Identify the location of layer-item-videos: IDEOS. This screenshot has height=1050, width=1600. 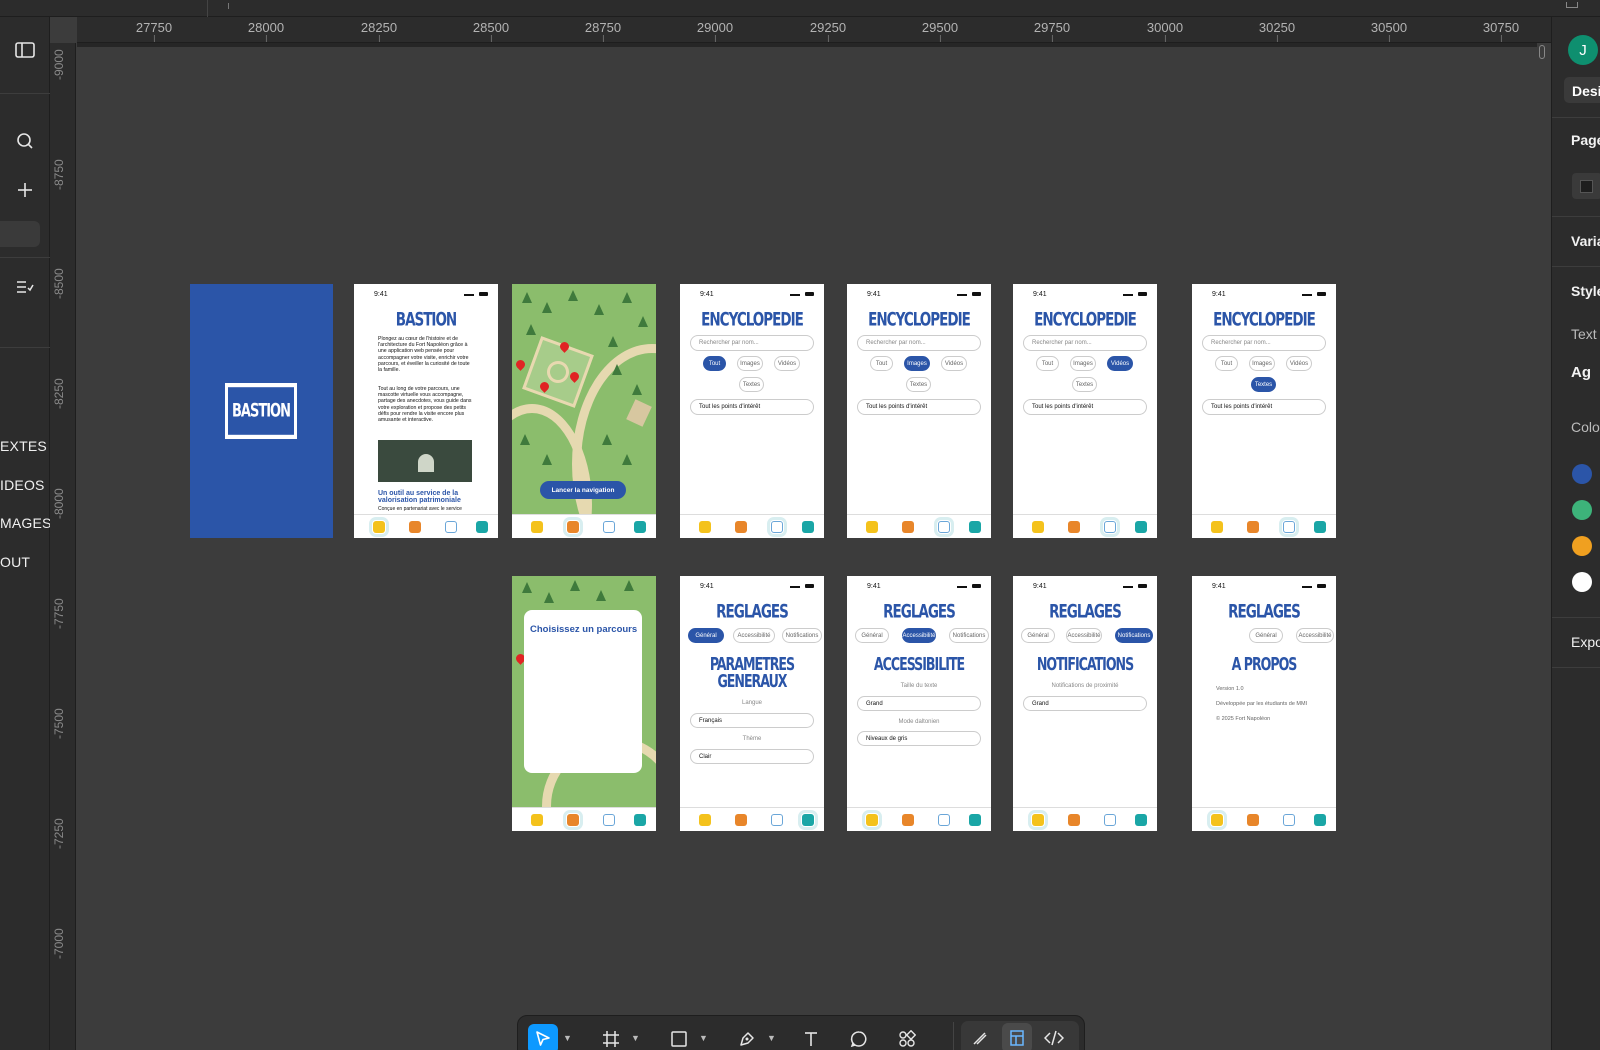
(22, 485).